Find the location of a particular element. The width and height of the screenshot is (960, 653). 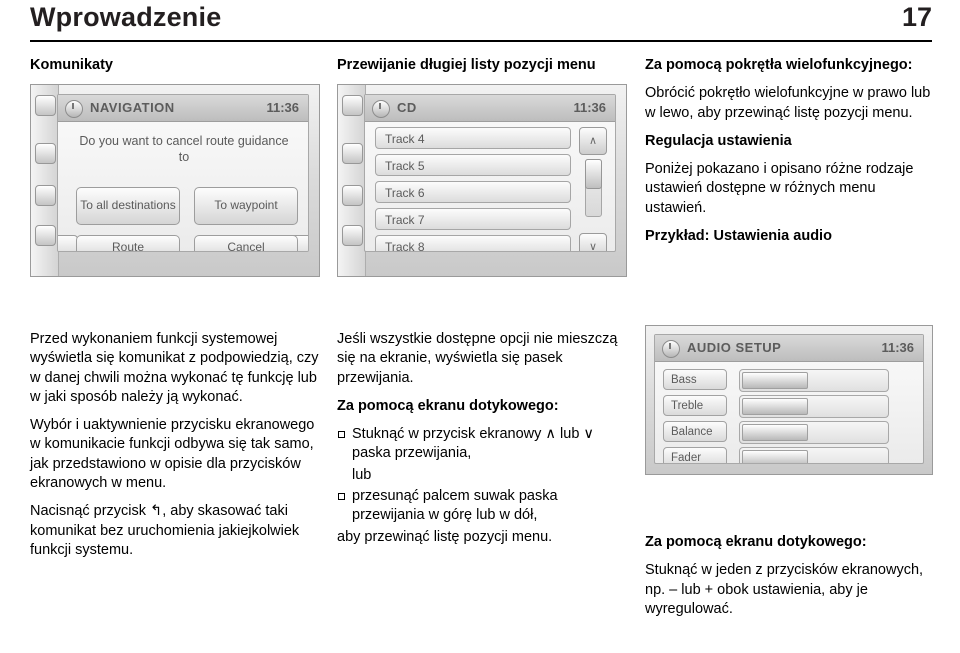

nav-button-all-destinations: To all destinations is located at coordinates (128, 205).